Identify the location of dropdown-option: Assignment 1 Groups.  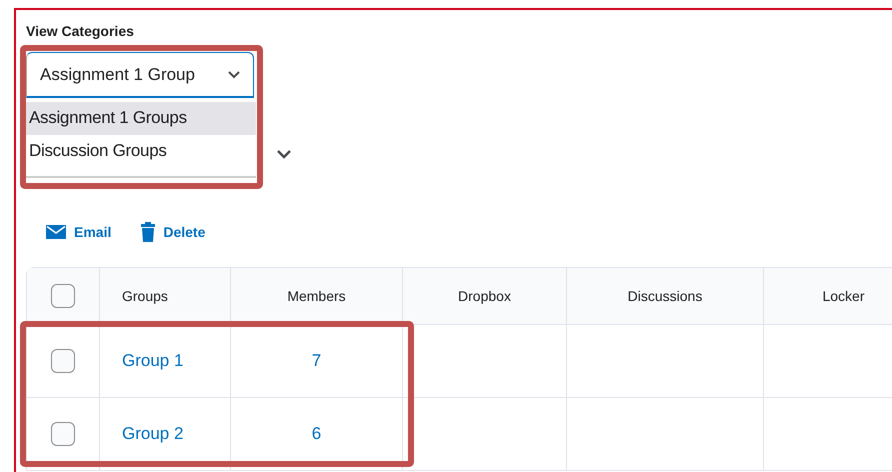
(141, 118).